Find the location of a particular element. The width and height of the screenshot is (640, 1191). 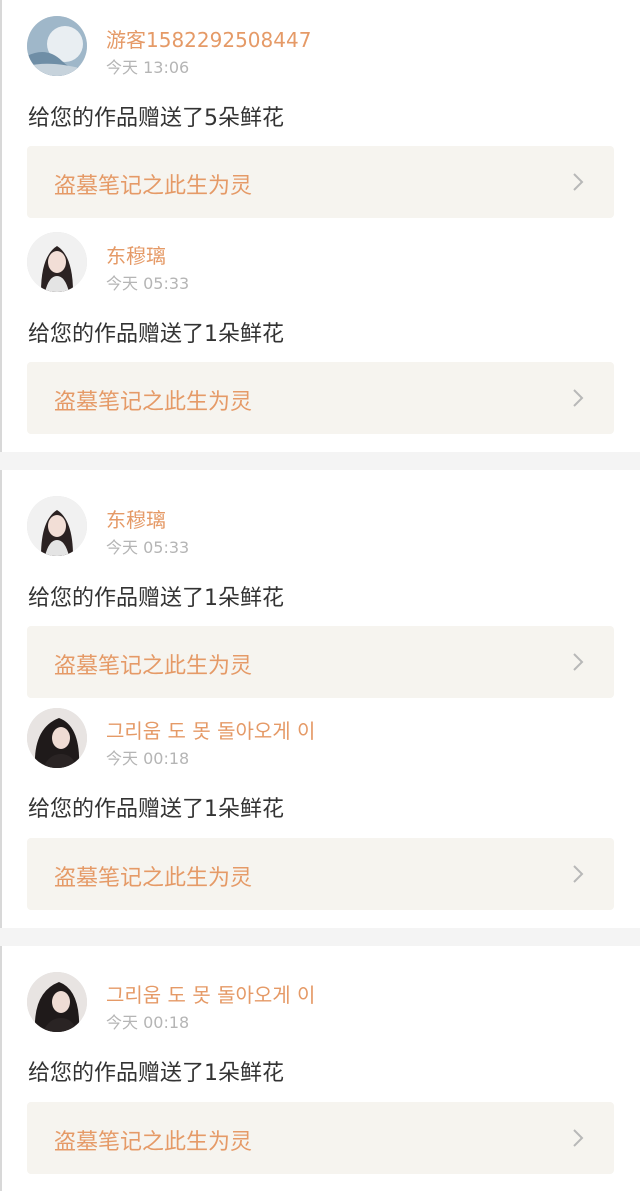

moon-avatar-icon is located at coordinates (57, 46).